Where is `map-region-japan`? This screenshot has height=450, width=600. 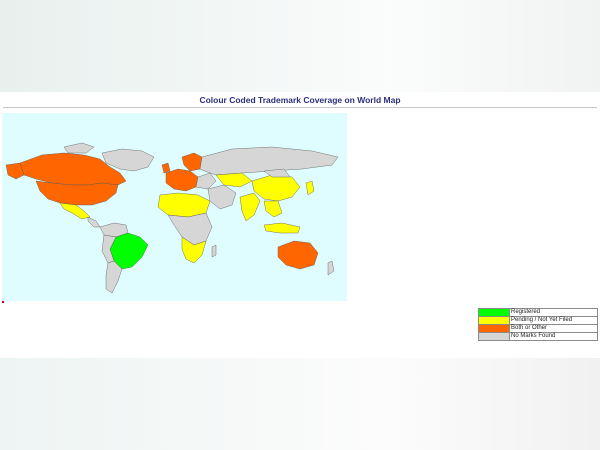 map-region-japan is located at coordinates (310, 188).